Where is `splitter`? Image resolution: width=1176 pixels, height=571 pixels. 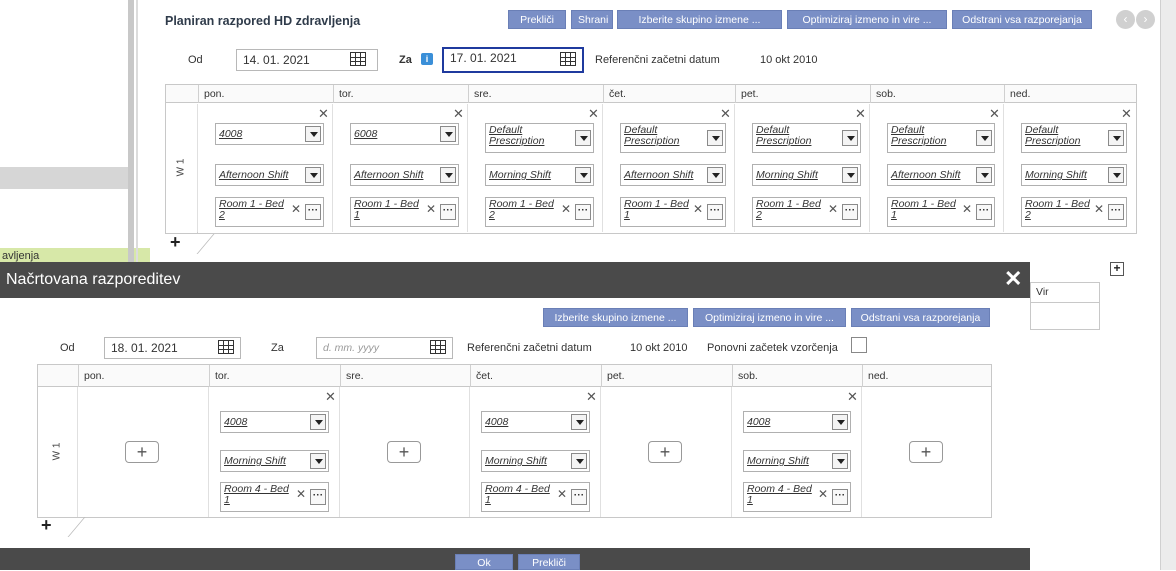 splitter is located at coordinates (131, 131).